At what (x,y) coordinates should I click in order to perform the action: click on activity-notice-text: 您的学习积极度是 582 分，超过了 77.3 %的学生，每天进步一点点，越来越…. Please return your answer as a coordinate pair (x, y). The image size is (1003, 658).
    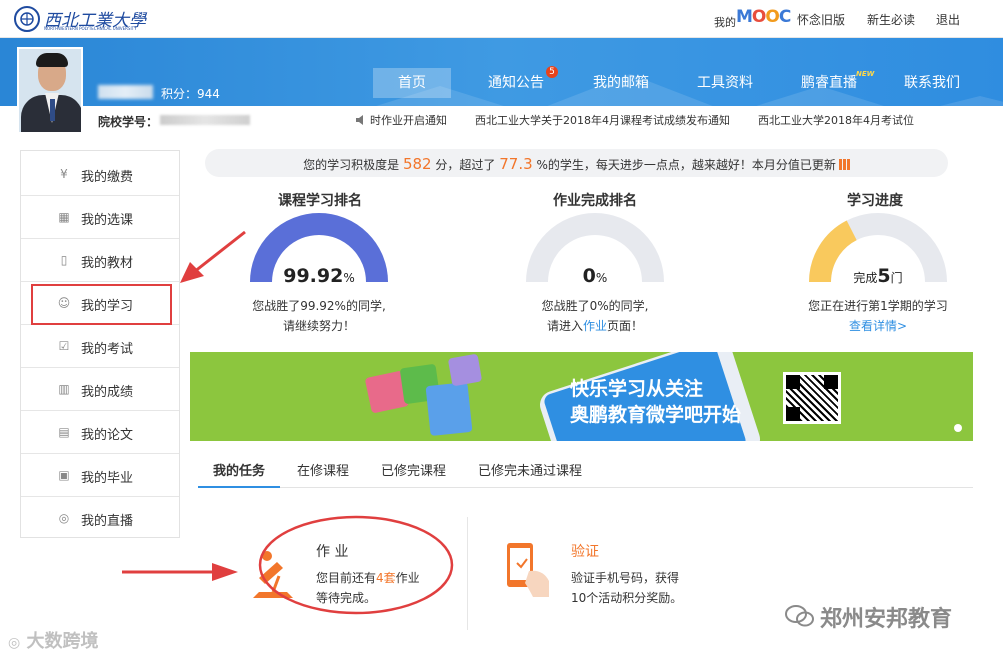
    Looking at the image, I should click on (576, 164).